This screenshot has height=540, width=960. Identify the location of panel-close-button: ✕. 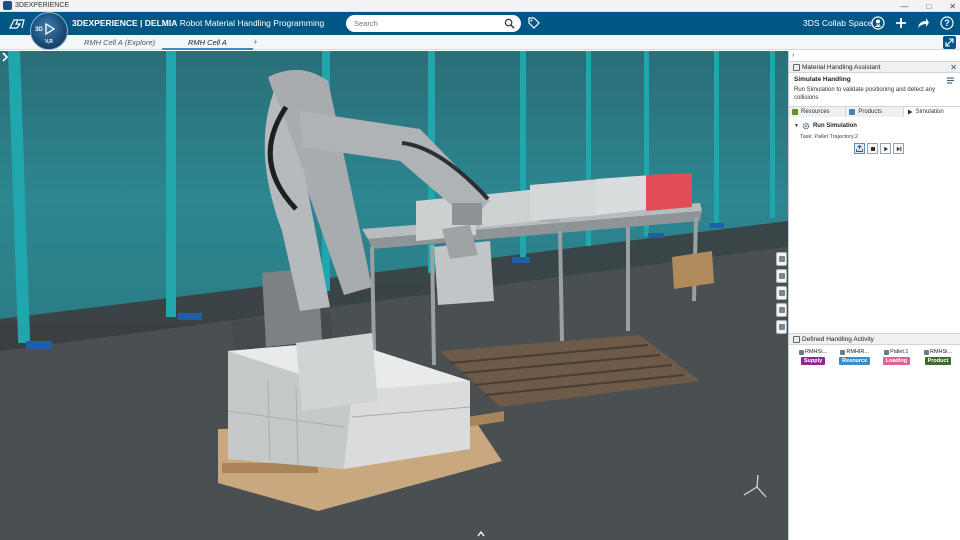
(953, 67).